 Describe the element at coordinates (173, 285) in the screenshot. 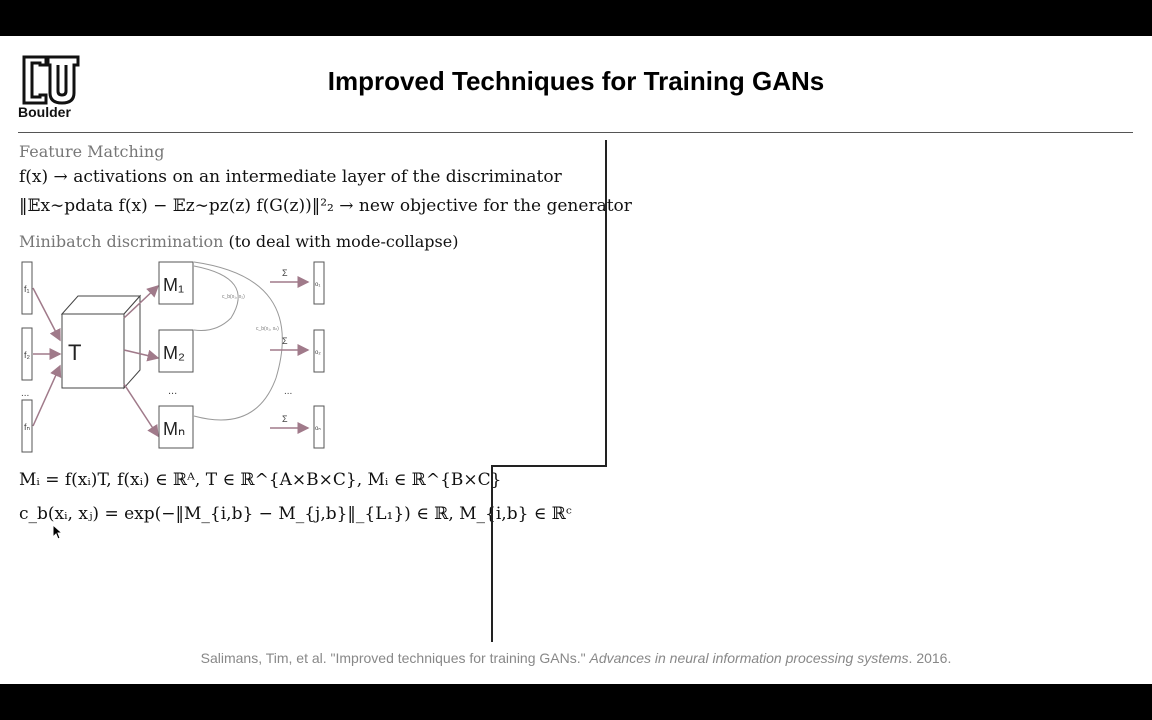

I see `matrix-label-1: M₁` at that location.